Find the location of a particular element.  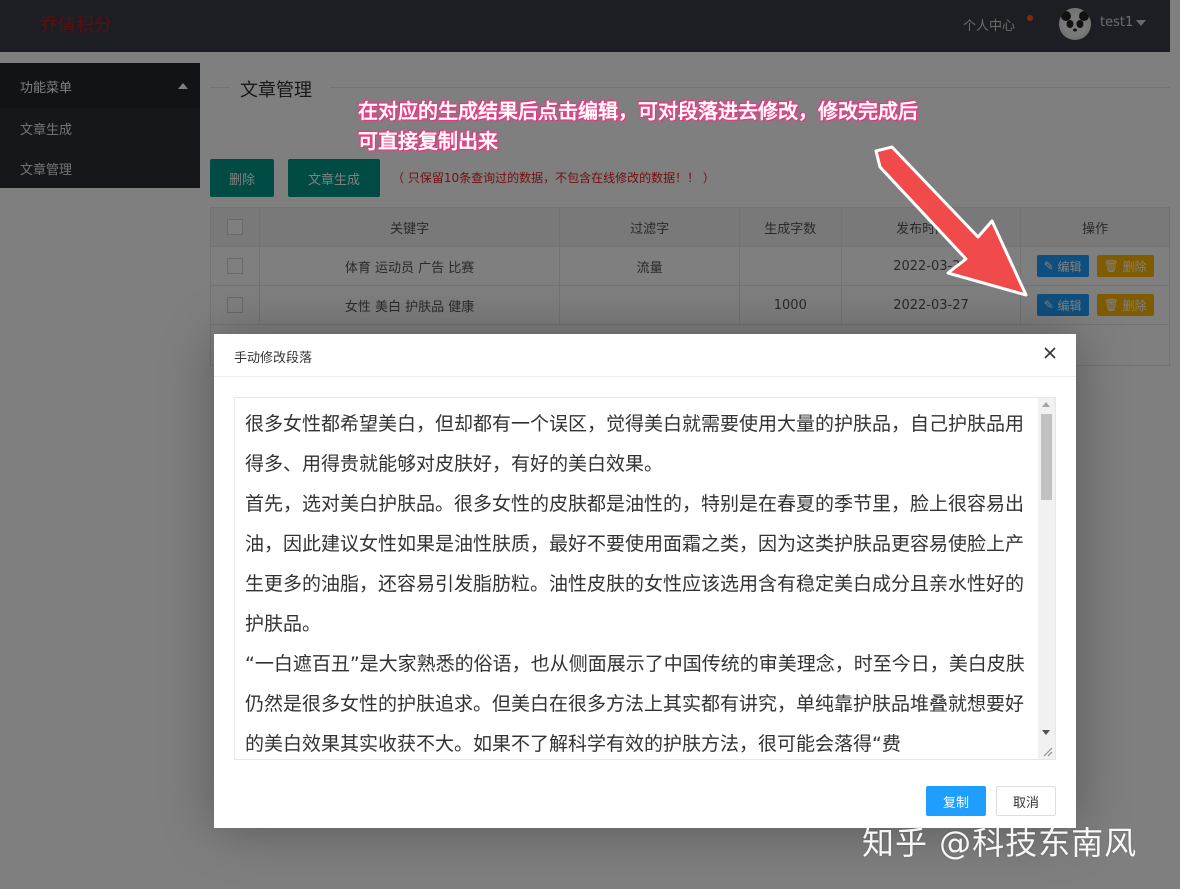

resize-handle-icon is located at coordinates (1047, 751).